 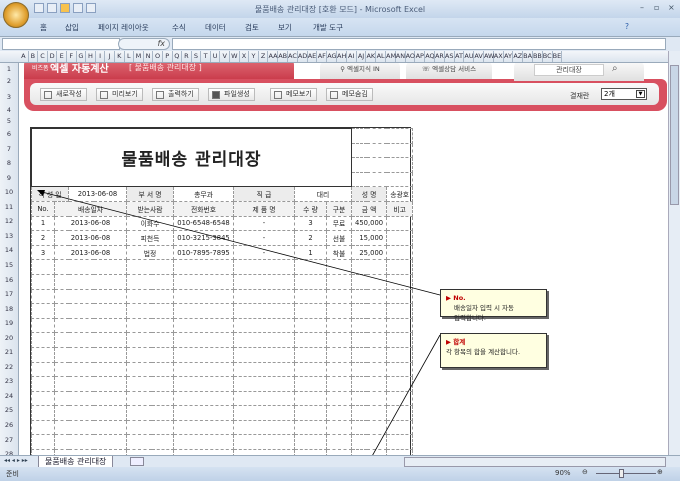 What do you see at coordinates (264, 56) in the screenshot?
I see `column-header: Z` at bounding box center [264, 56].